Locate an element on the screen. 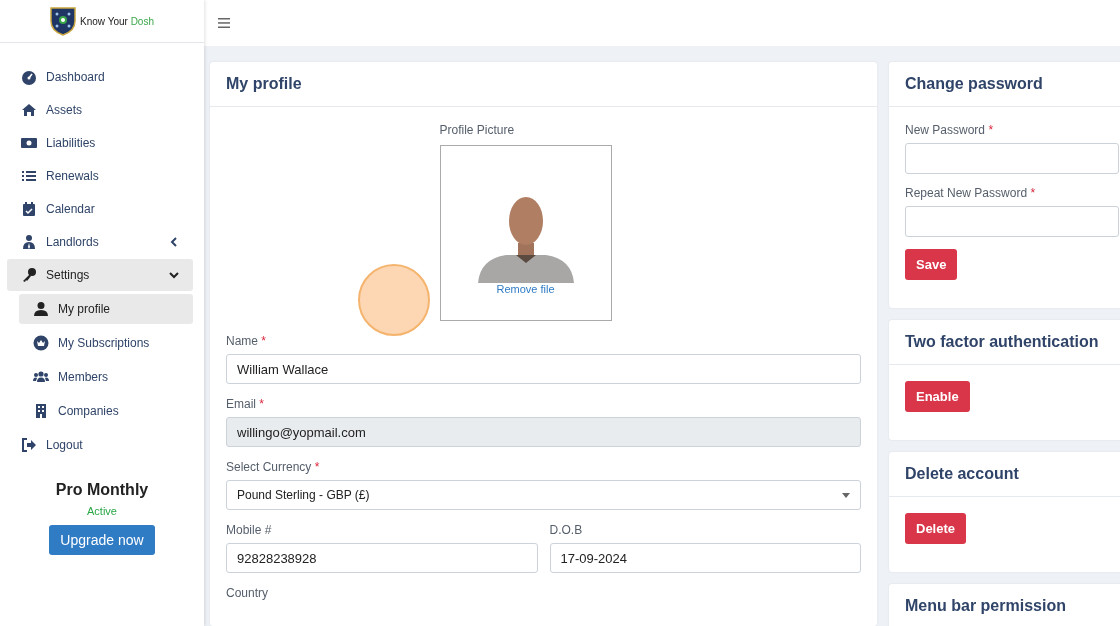 This screenshot has height=626, width=1120. sidebar-item: Renewals is located at coordinates (100, 176).